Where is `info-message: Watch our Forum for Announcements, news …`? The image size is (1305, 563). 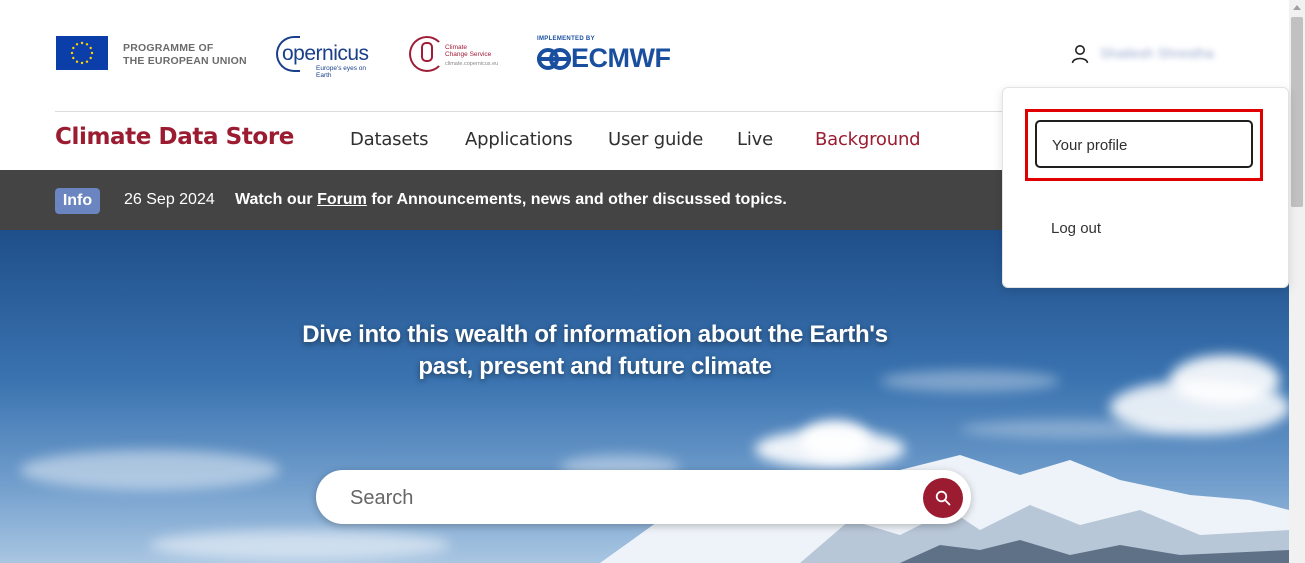 info-message: Watch our Forum for Announcements, news … is located at coordinates (511, 199).